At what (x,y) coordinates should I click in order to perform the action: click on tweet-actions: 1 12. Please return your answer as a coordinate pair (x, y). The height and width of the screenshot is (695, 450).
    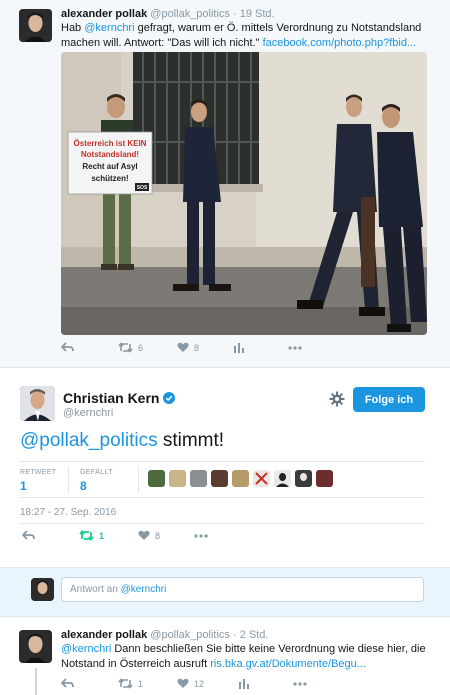
    Looking at the image, I should click on (184, 683).